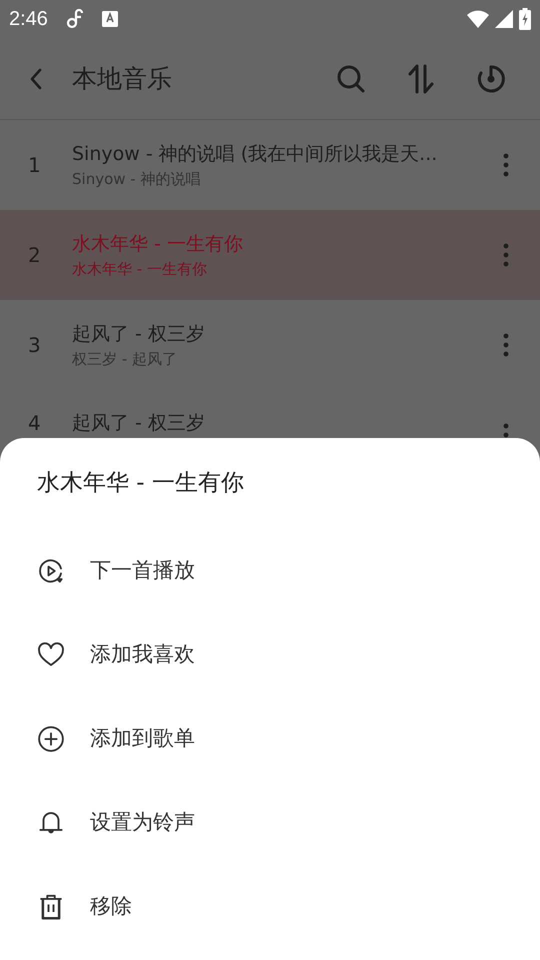 Image resolution: width=540 pixels, height=960 pixels. I want to click on search-icon, so click(351, 79).